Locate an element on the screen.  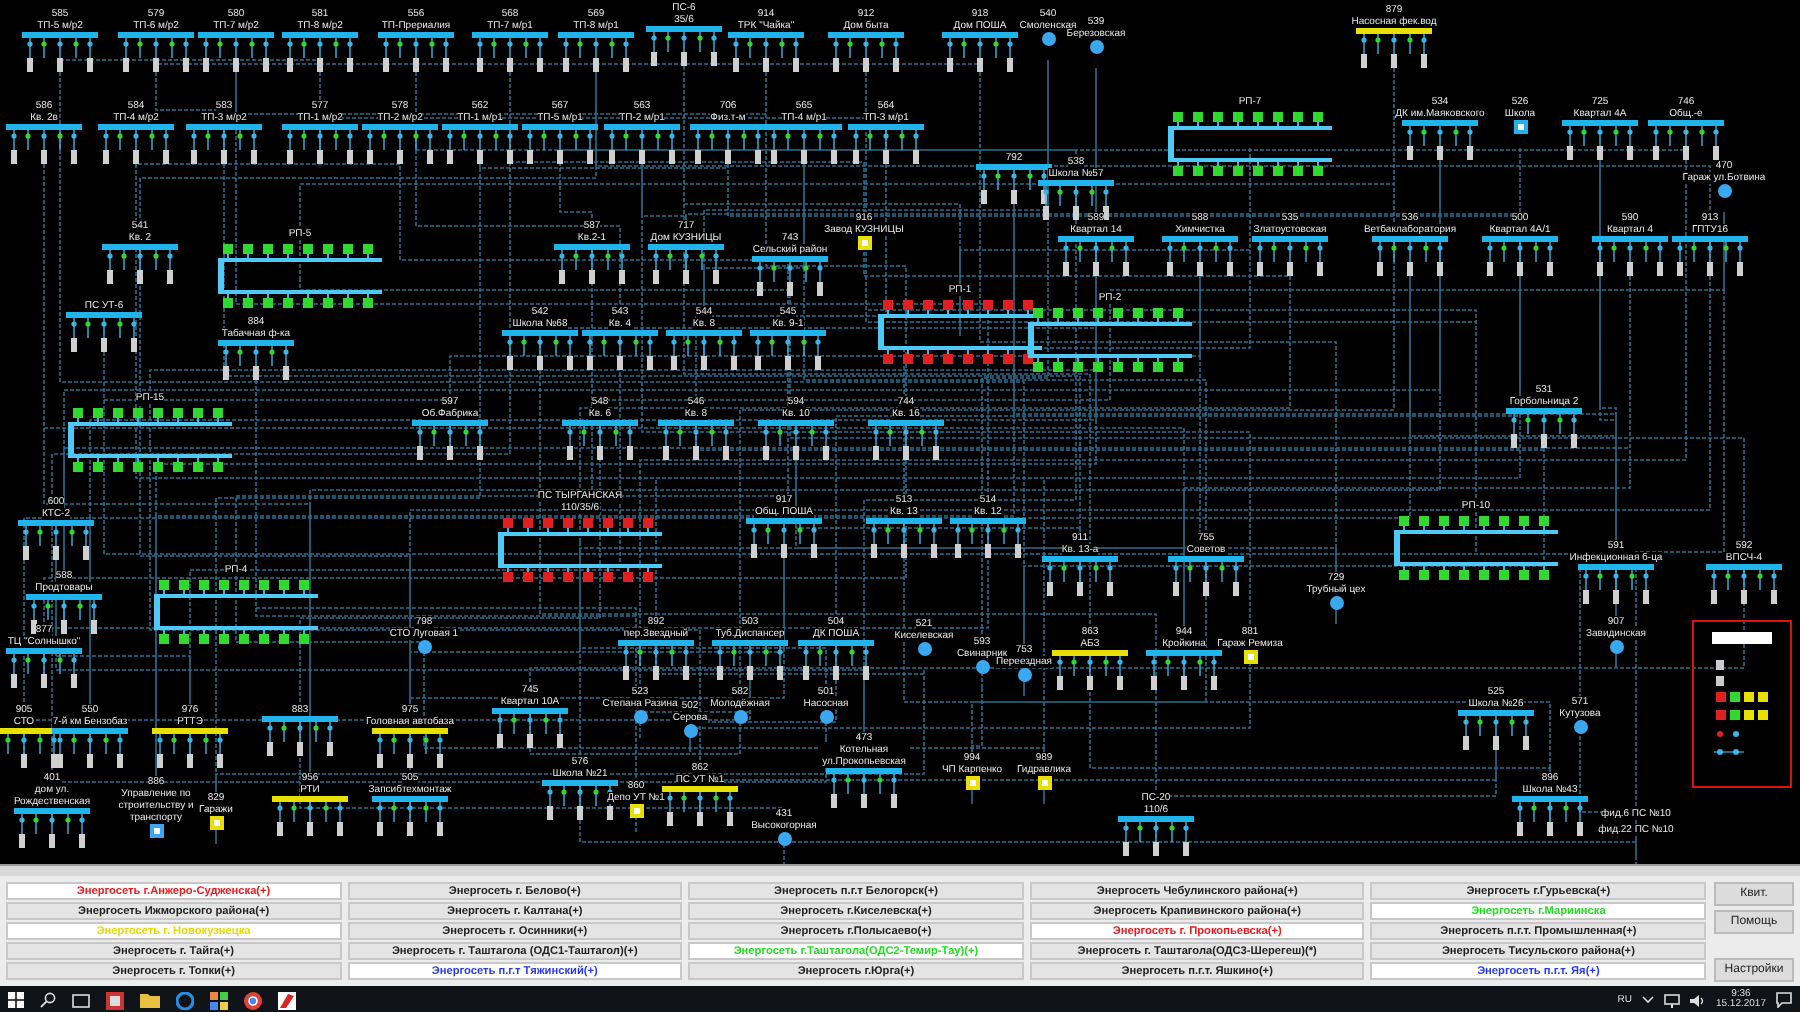
legend-tag is located at coordinates (1742, 638).